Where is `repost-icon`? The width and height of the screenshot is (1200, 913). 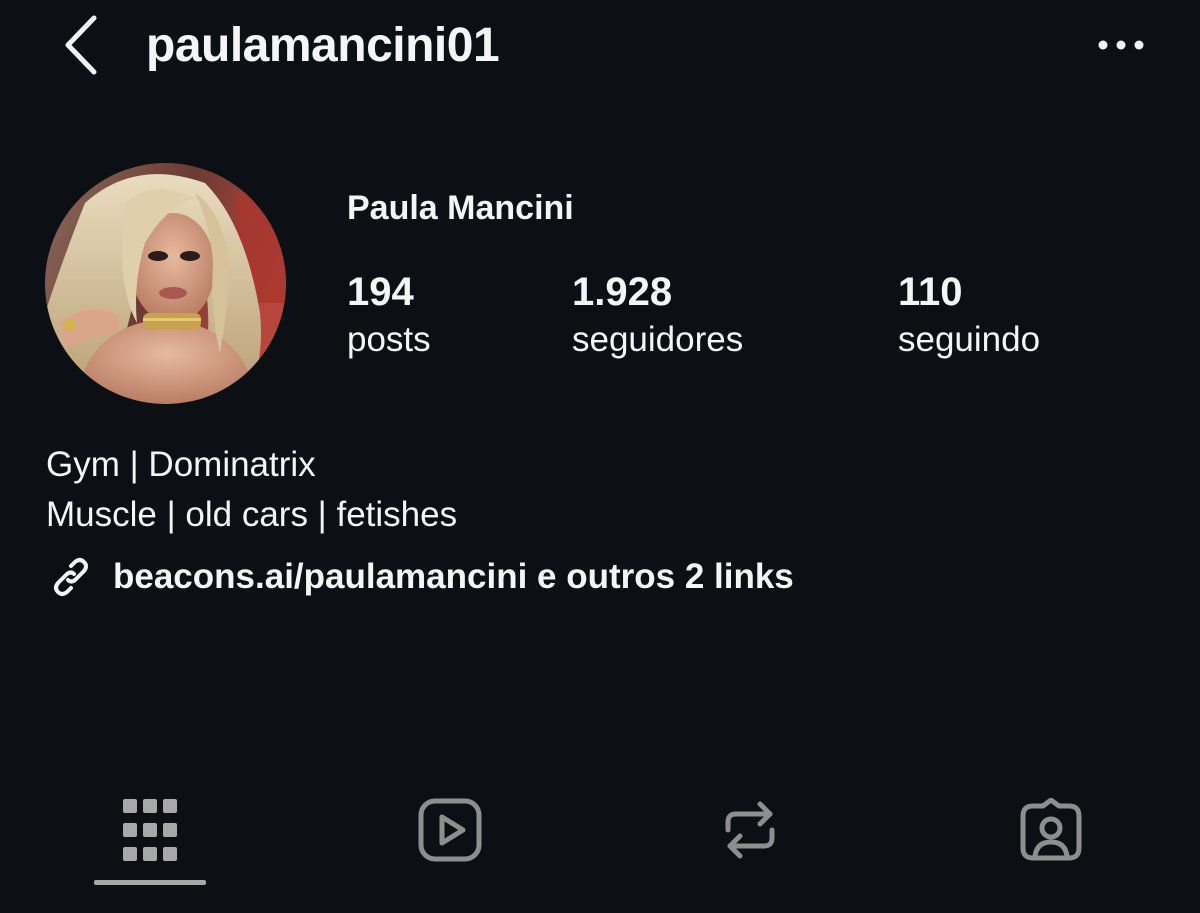 repost-icon is located at coordinates (750, 830).